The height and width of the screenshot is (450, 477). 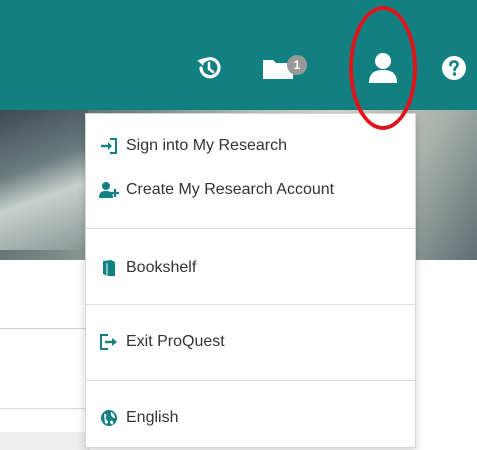 I want to click on book-icon, so click(x=109, y=268).